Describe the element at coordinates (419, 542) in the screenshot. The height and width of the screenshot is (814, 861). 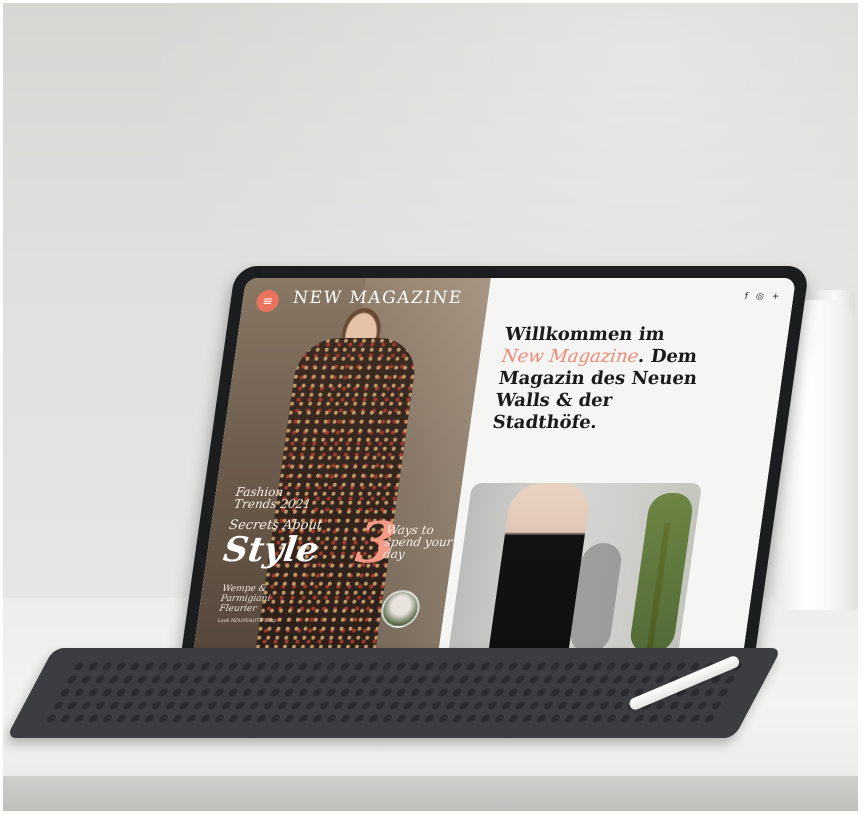
I see `ways-label: Ways to spend your day` at that location.